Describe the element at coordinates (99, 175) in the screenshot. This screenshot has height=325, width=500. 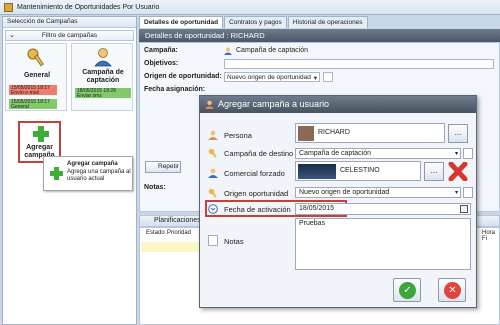
I see `tooltip-text: Agrega una campaña al usuario actual` at that location.